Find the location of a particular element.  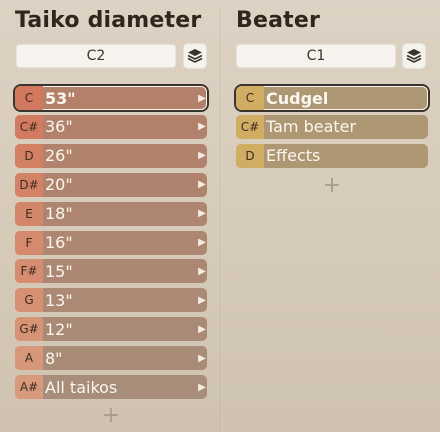

panel-title: Taiko diameter is located at coordinates (108, 20).